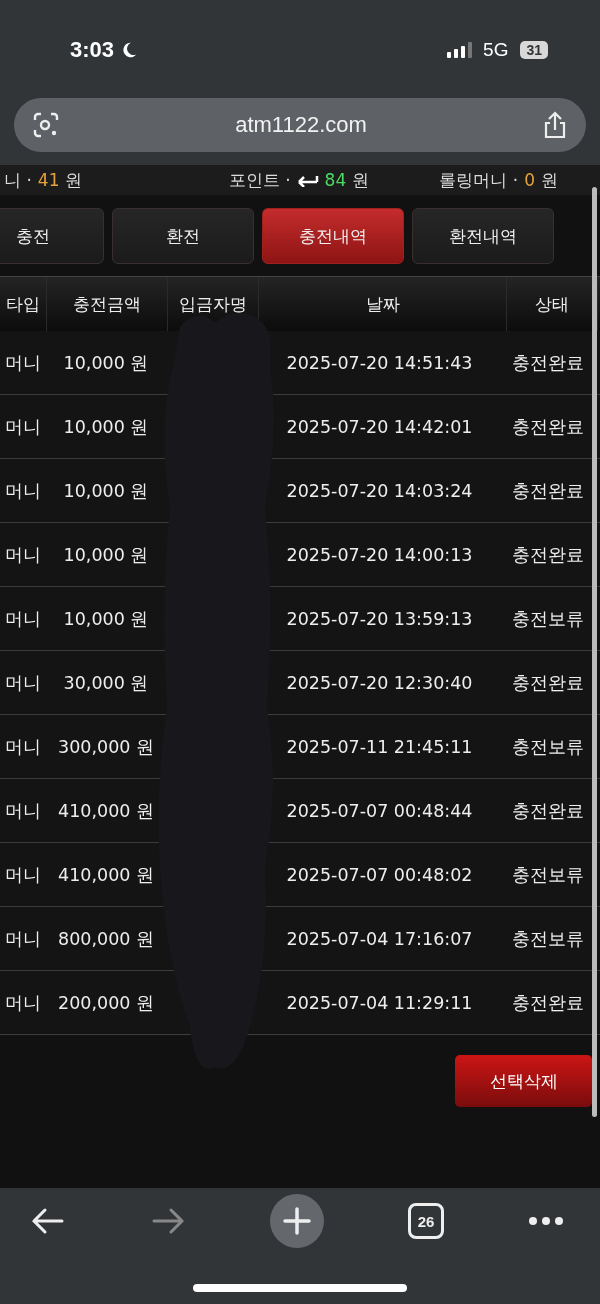  I want to click on table-cell-text: 2025-07-20 13:59:13, so click(379, 619).